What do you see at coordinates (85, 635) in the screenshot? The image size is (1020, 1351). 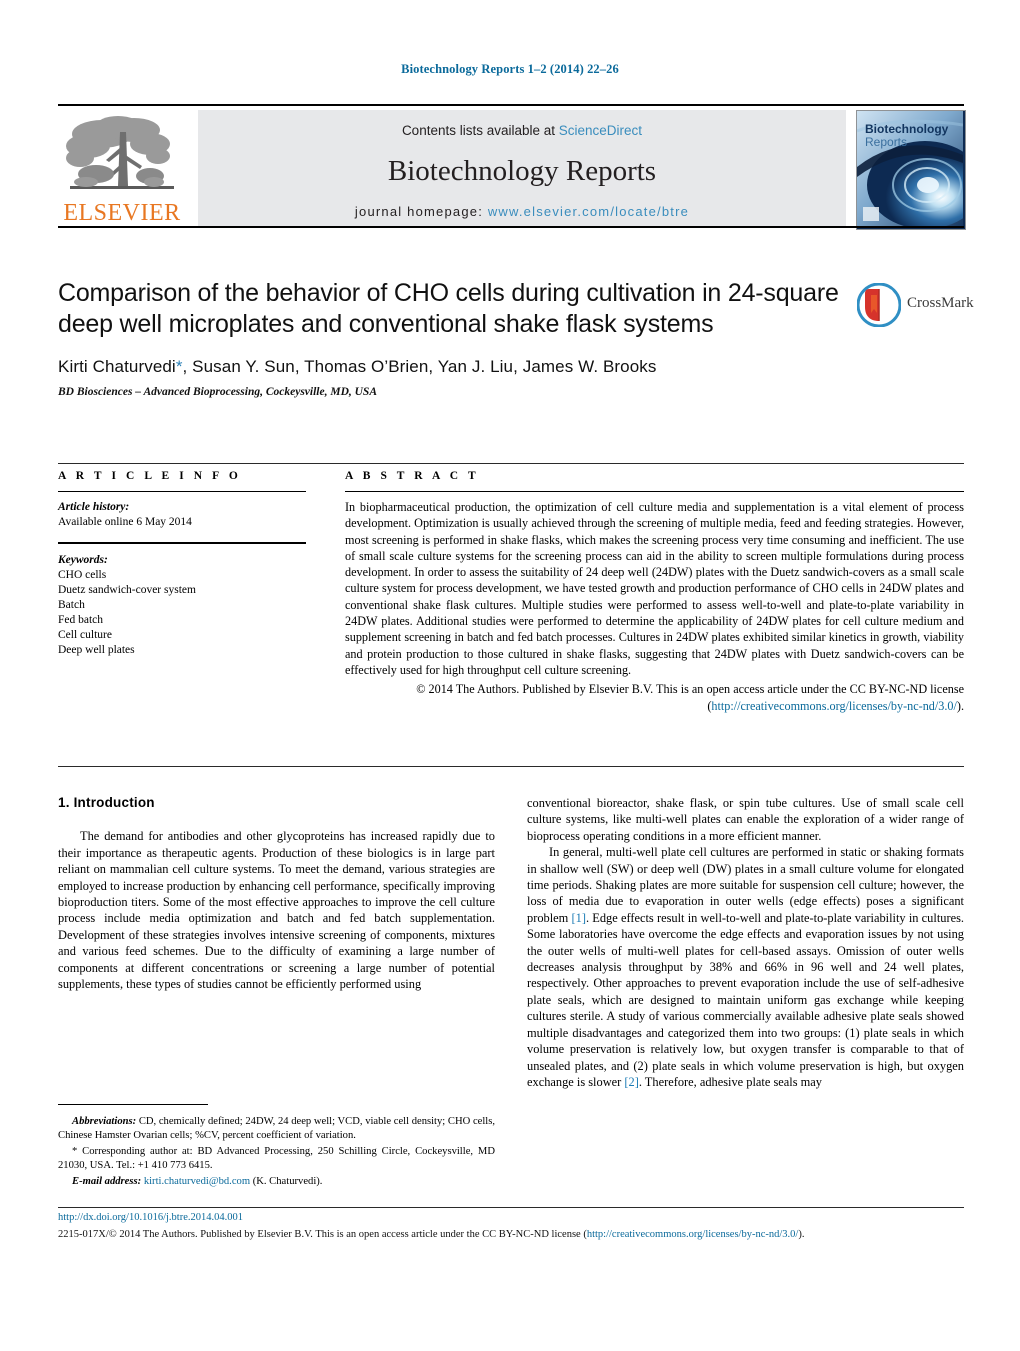 I see `keyword-item: Cell culture` at bounding box center [85, 635].